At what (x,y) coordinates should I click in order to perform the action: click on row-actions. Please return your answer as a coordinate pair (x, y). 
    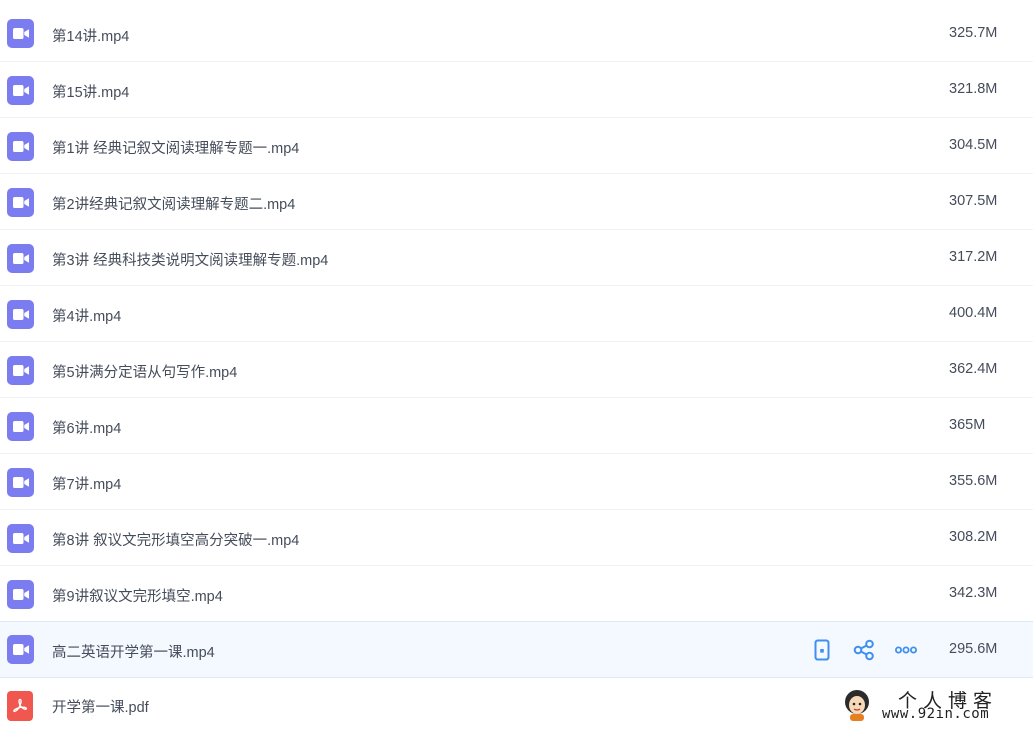
    Looking at the image, I should click on (864, 649).